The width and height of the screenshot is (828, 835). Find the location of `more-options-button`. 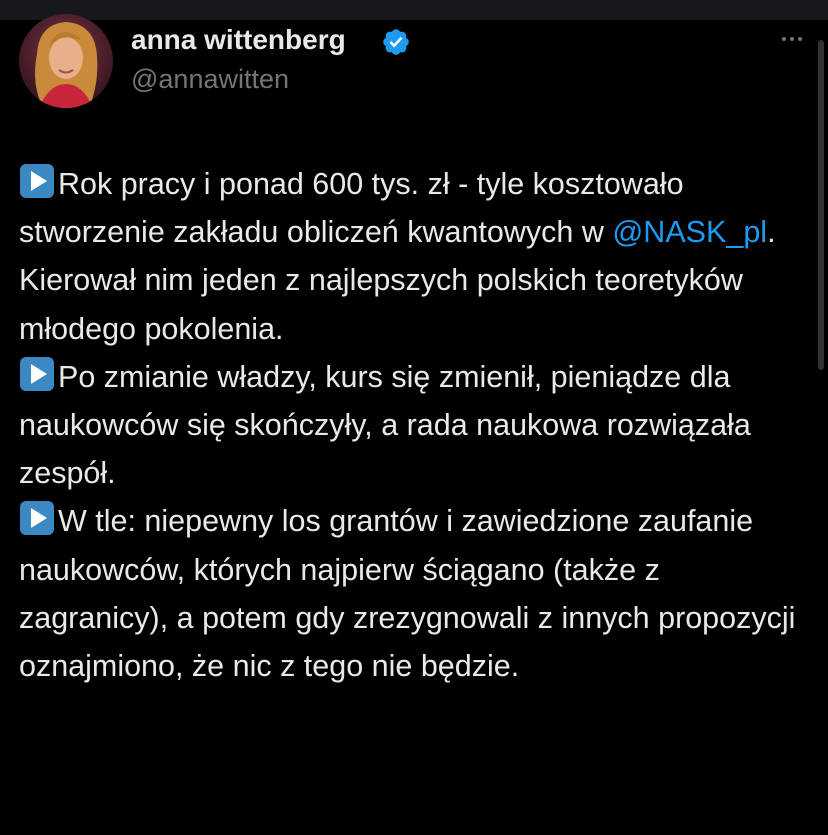

more-options-button is located at coordinates (792, 39).